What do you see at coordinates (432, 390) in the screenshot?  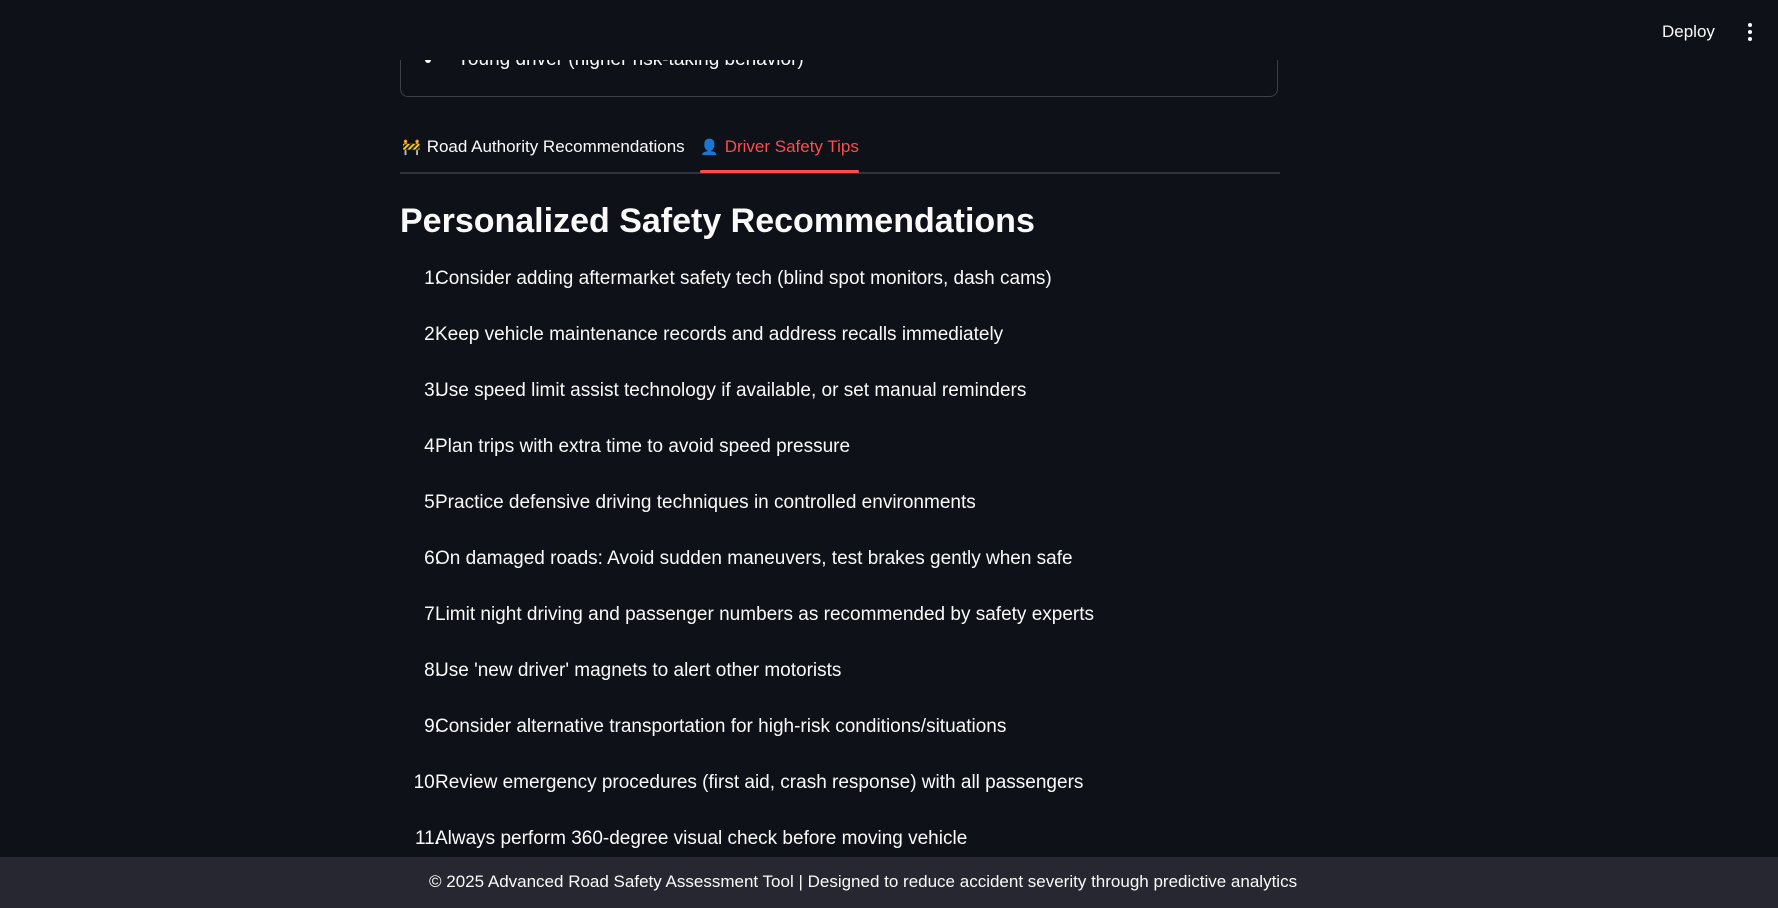 I see `list-item-number: 3.` at bounding box center [432, 390].